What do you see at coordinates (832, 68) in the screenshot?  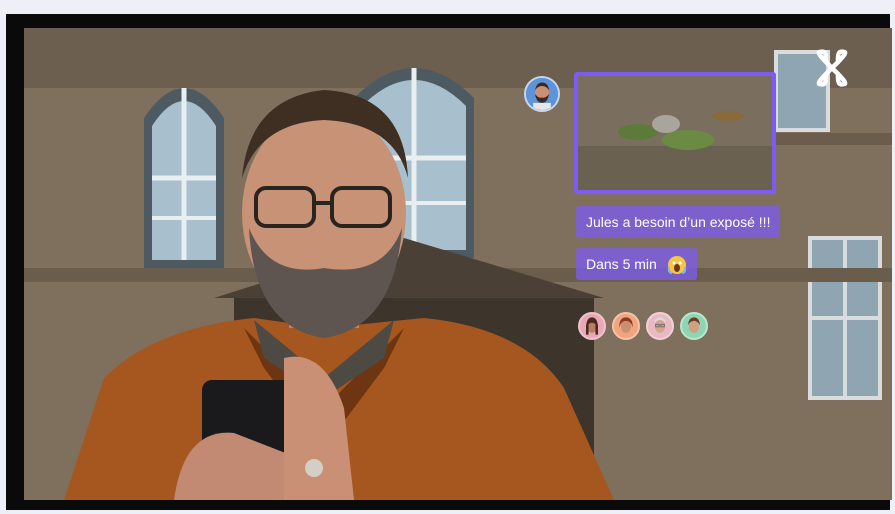 I see `command-knot-logo-icon` at bounding box center [832, 68].